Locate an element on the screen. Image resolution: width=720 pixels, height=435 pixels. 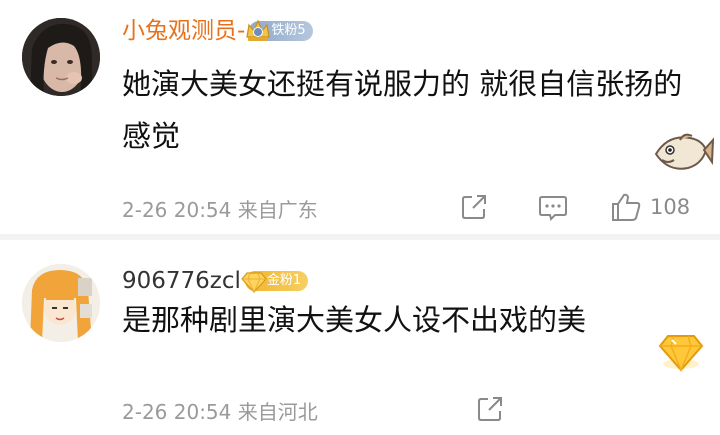
comment-icon is located at coordinates (553, 208).